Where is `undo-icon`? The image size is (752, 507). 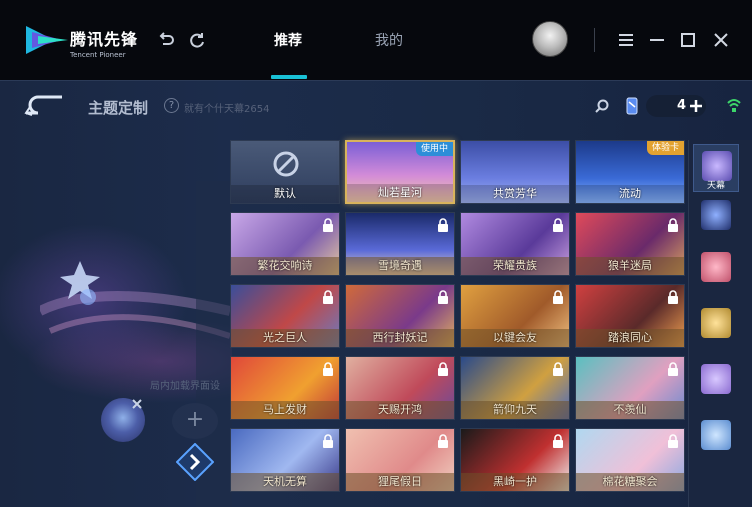
undo-icon is located at coordinates (166, 40).